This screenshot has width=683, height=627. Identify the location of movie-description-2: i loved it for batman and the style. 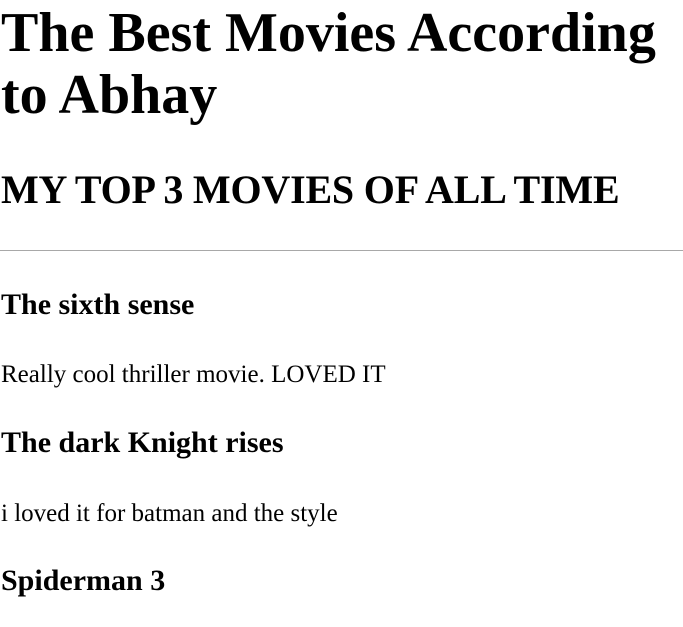
(169, 513).